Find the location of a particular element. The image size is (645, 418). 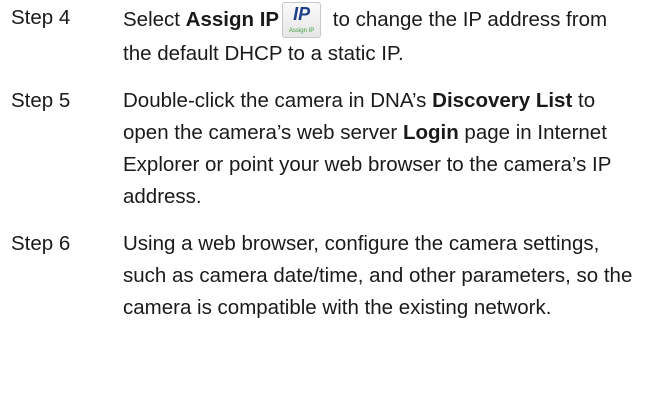

ip-caption: Assign IP is located at coordinates (301, 31).